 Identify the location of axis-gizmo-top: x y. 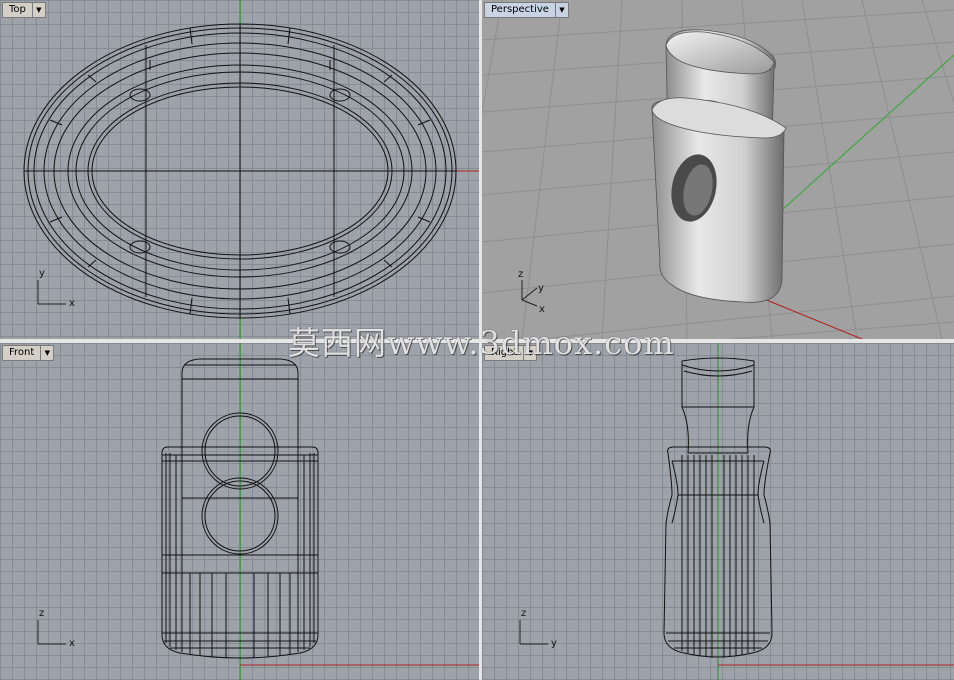
(56, 288).